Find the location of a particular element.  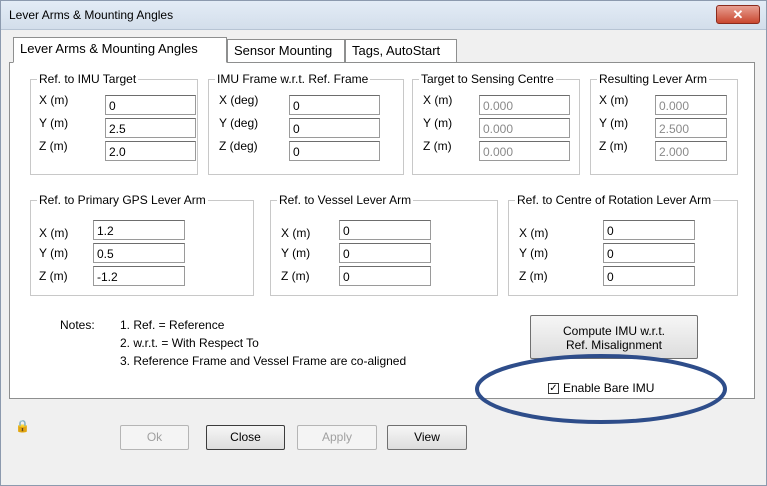

tab-sensor-mounting: Sensor Mounting is located at coordinates (286, 50).